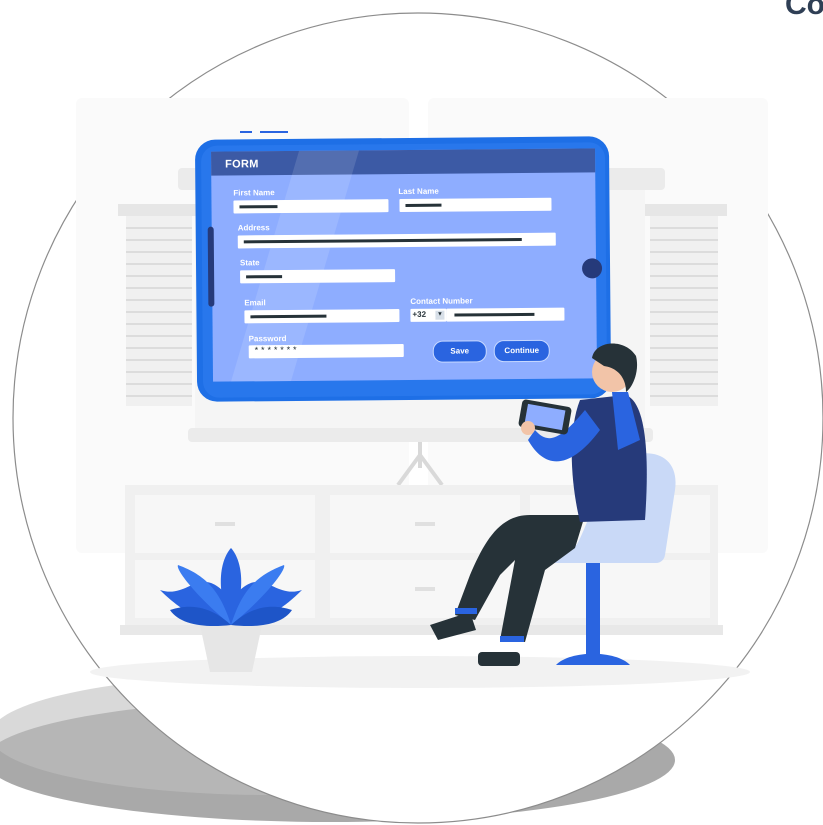 Image resolution: width=823 pixels, height=825 pixels. What do you see at coordinates (267, 339) in the screenshot?
I see `password-label: Password` at bounding box center [267, 339].